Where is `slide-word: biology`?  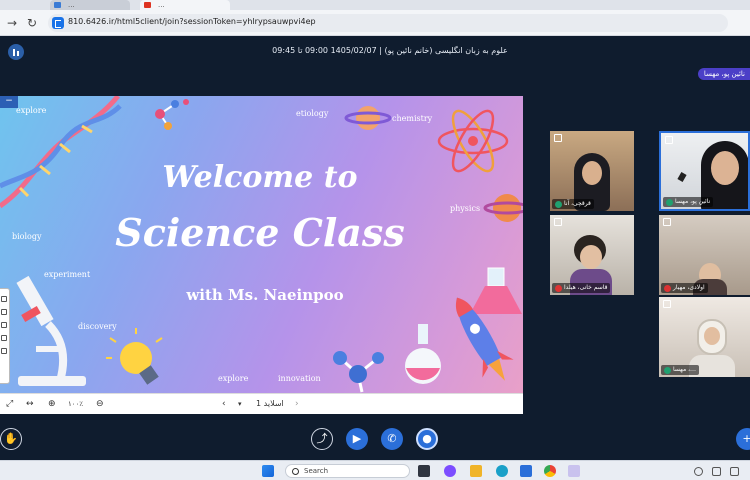 slide-word: biology is located at coordinates (27, 236).